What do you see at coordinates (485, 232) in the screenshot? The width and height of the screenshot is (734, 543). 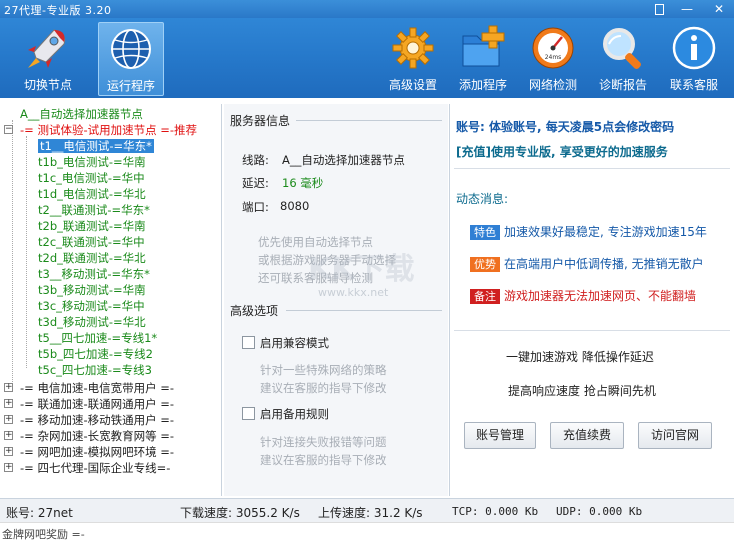 I see `news-tag: 特色` at bounding box center [485, 232].